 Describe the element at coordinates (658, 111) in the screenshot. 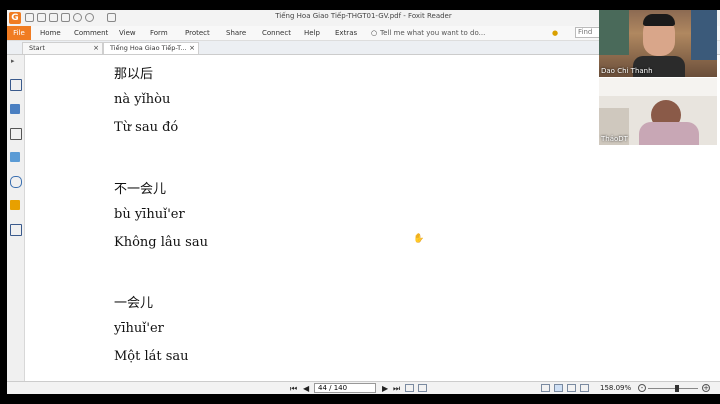

I see `video-tile-participant2: ThảoDT` at that location.